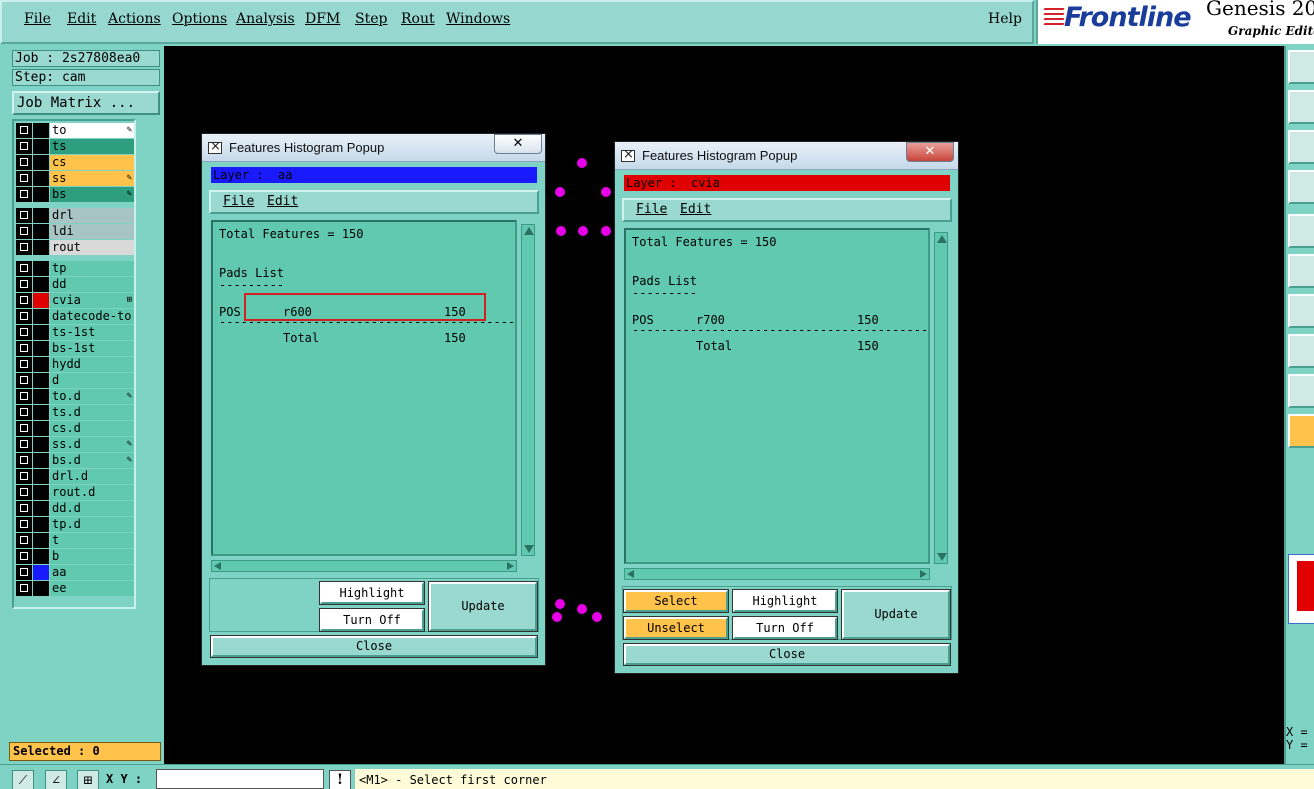 The width and height of the screenshot is (1314, 789). Describe the element at coordinates (265, 19) in the screenshot. I see `menu-analysis: Analysis` at that location.